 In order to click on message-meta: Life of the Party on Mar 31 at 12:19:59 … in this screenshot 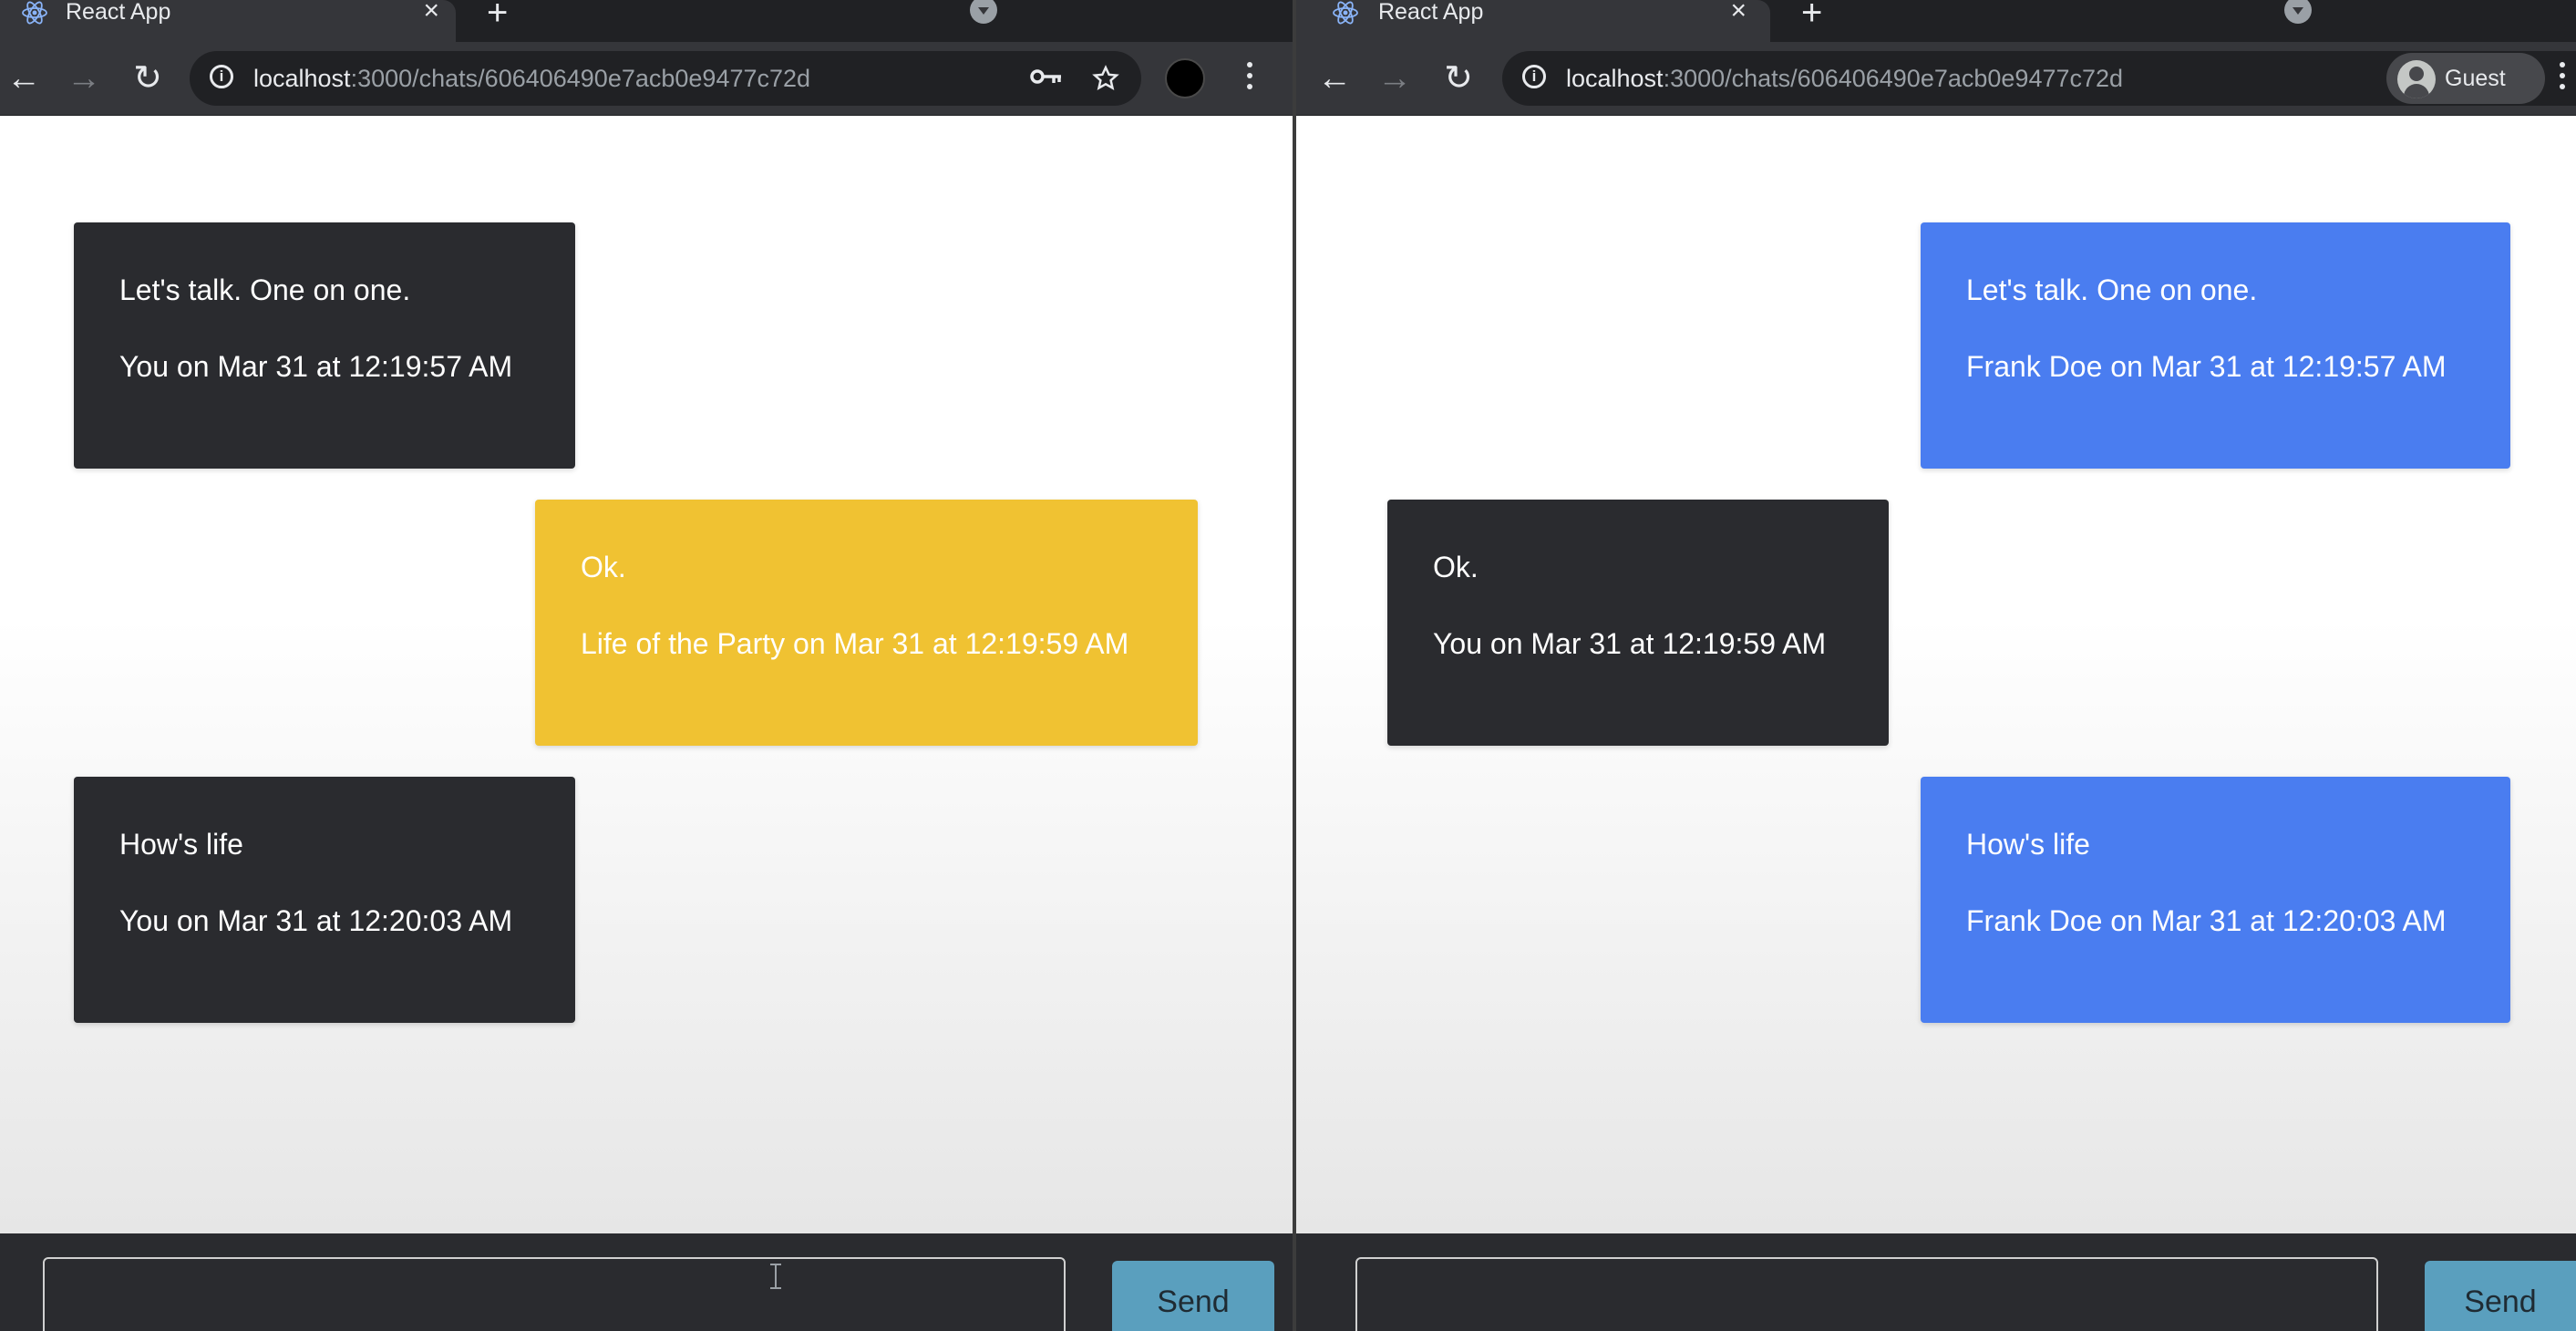, I will do `click(855, 644)`.